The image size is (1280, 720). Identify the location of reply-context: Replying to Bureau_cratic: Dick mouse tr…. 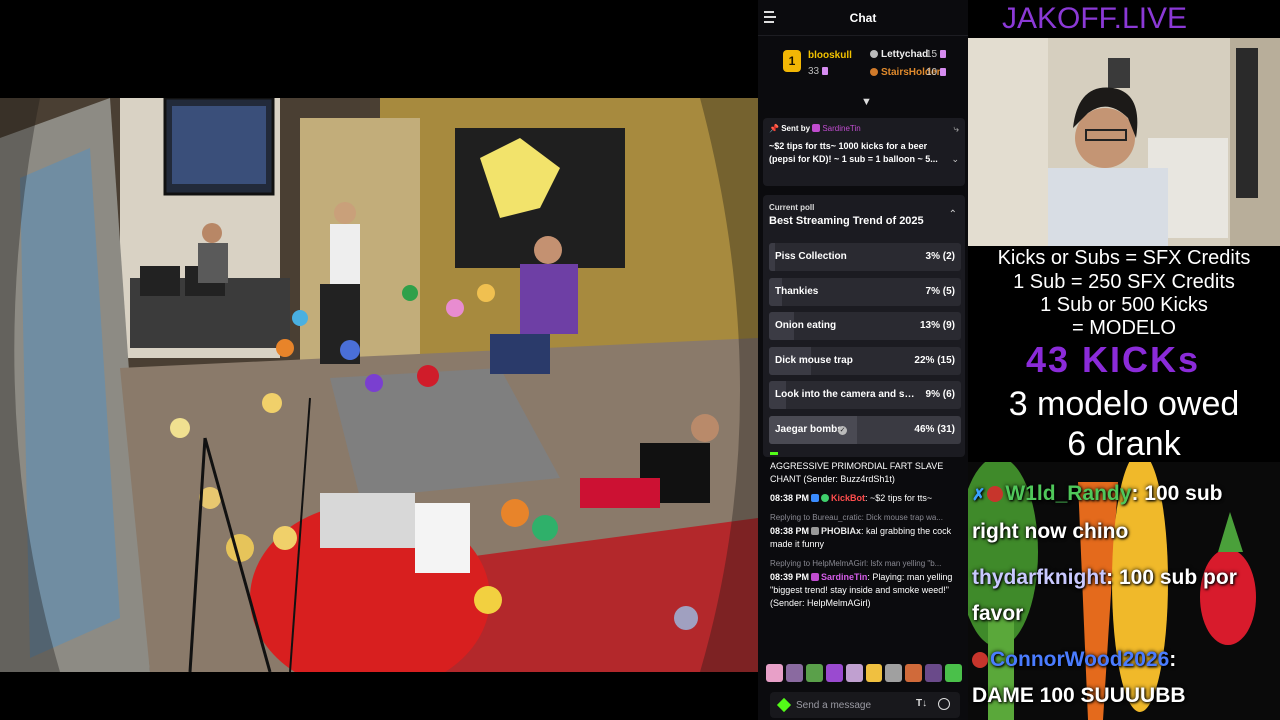
(866, 517).